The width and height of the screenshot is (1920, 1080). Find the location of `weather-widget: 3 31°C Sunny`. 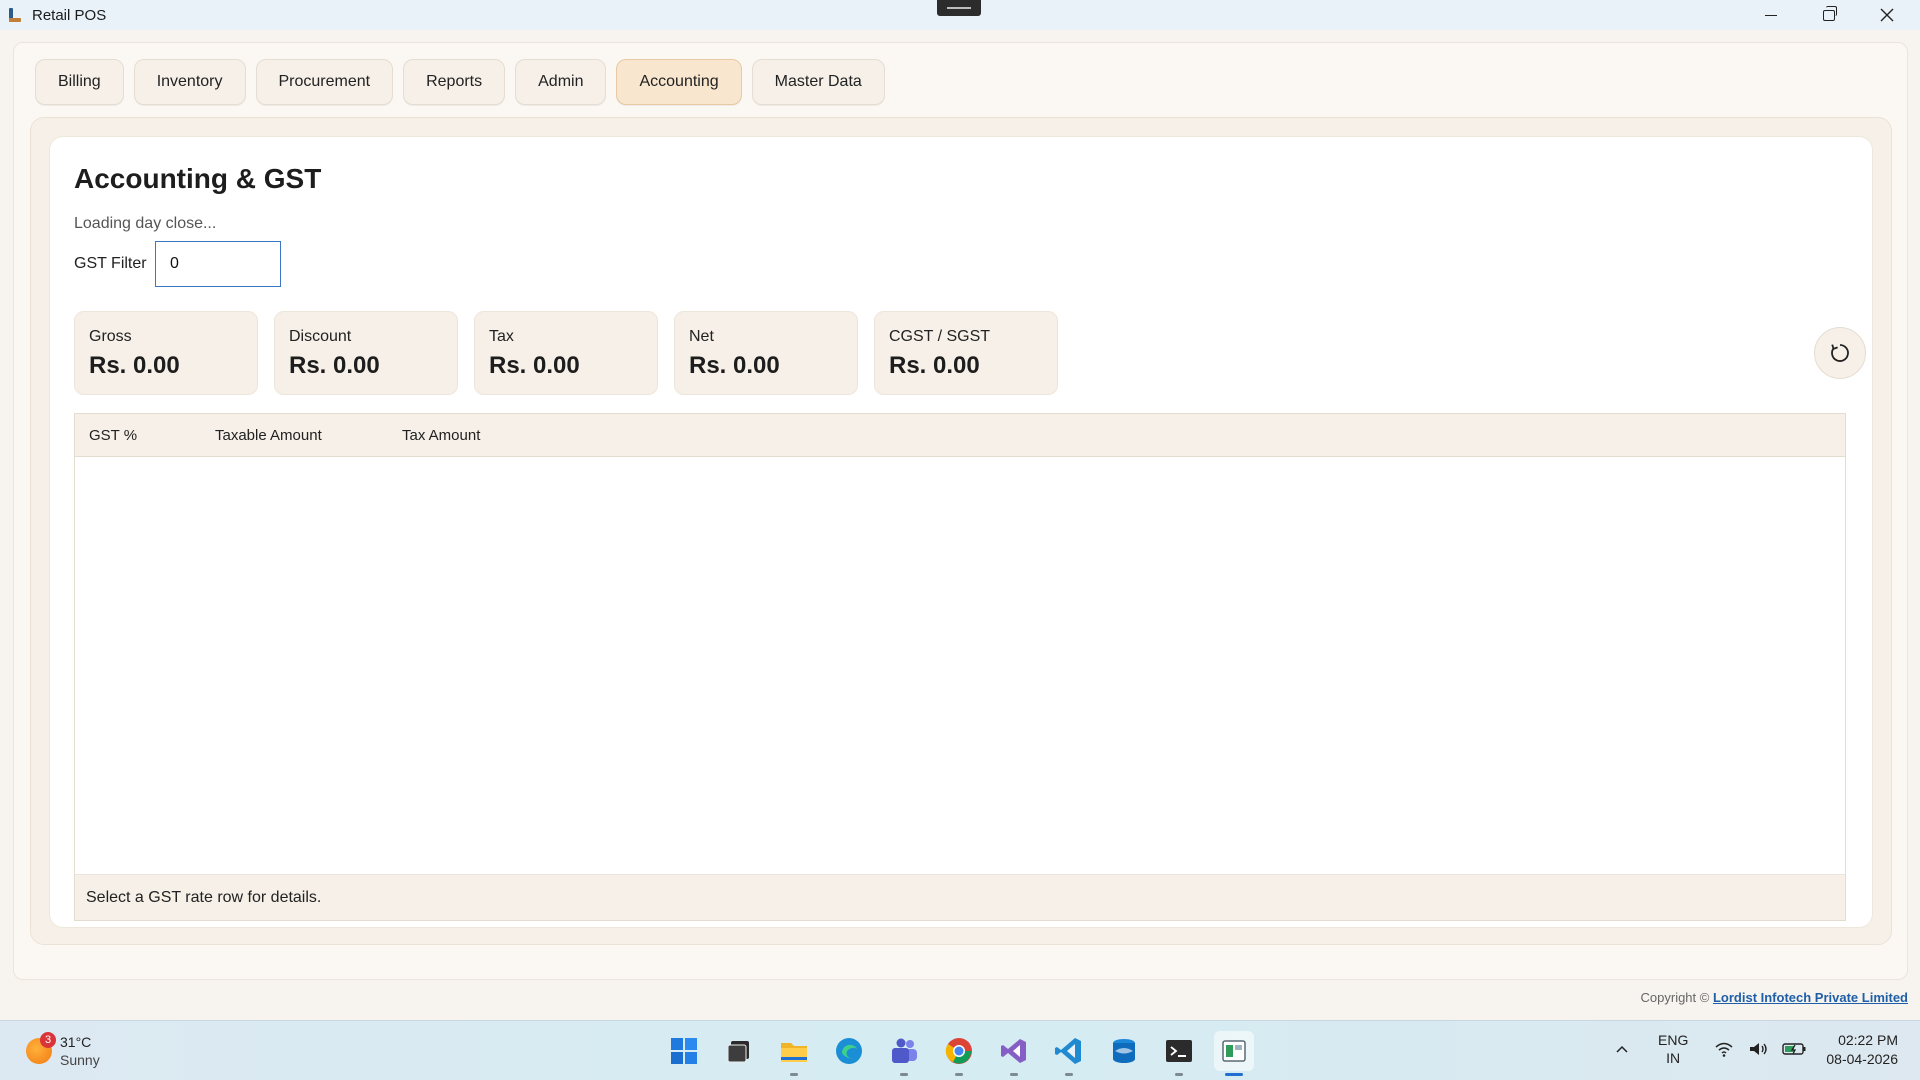

weather-widget: 3 31°C Sunny is located at coordinates (63, 1050).